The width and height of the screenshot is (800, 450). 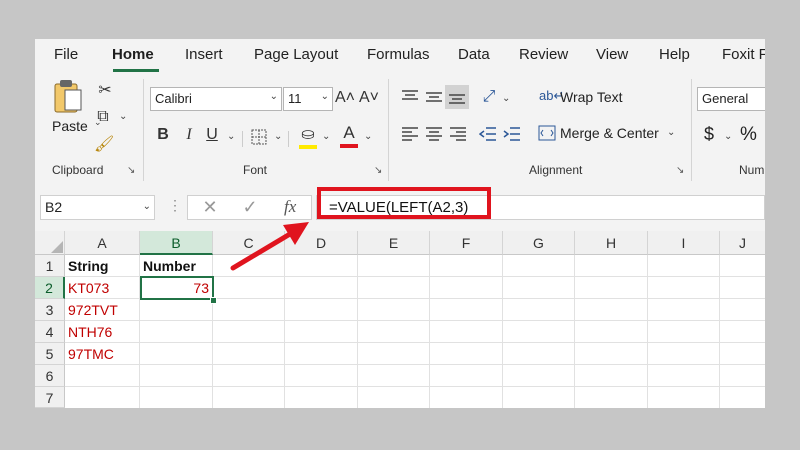 What do you see at coordinates (269, 246) in the screenshot?
I see `annotation-arrow-icon` at bounding box center [269, 246].